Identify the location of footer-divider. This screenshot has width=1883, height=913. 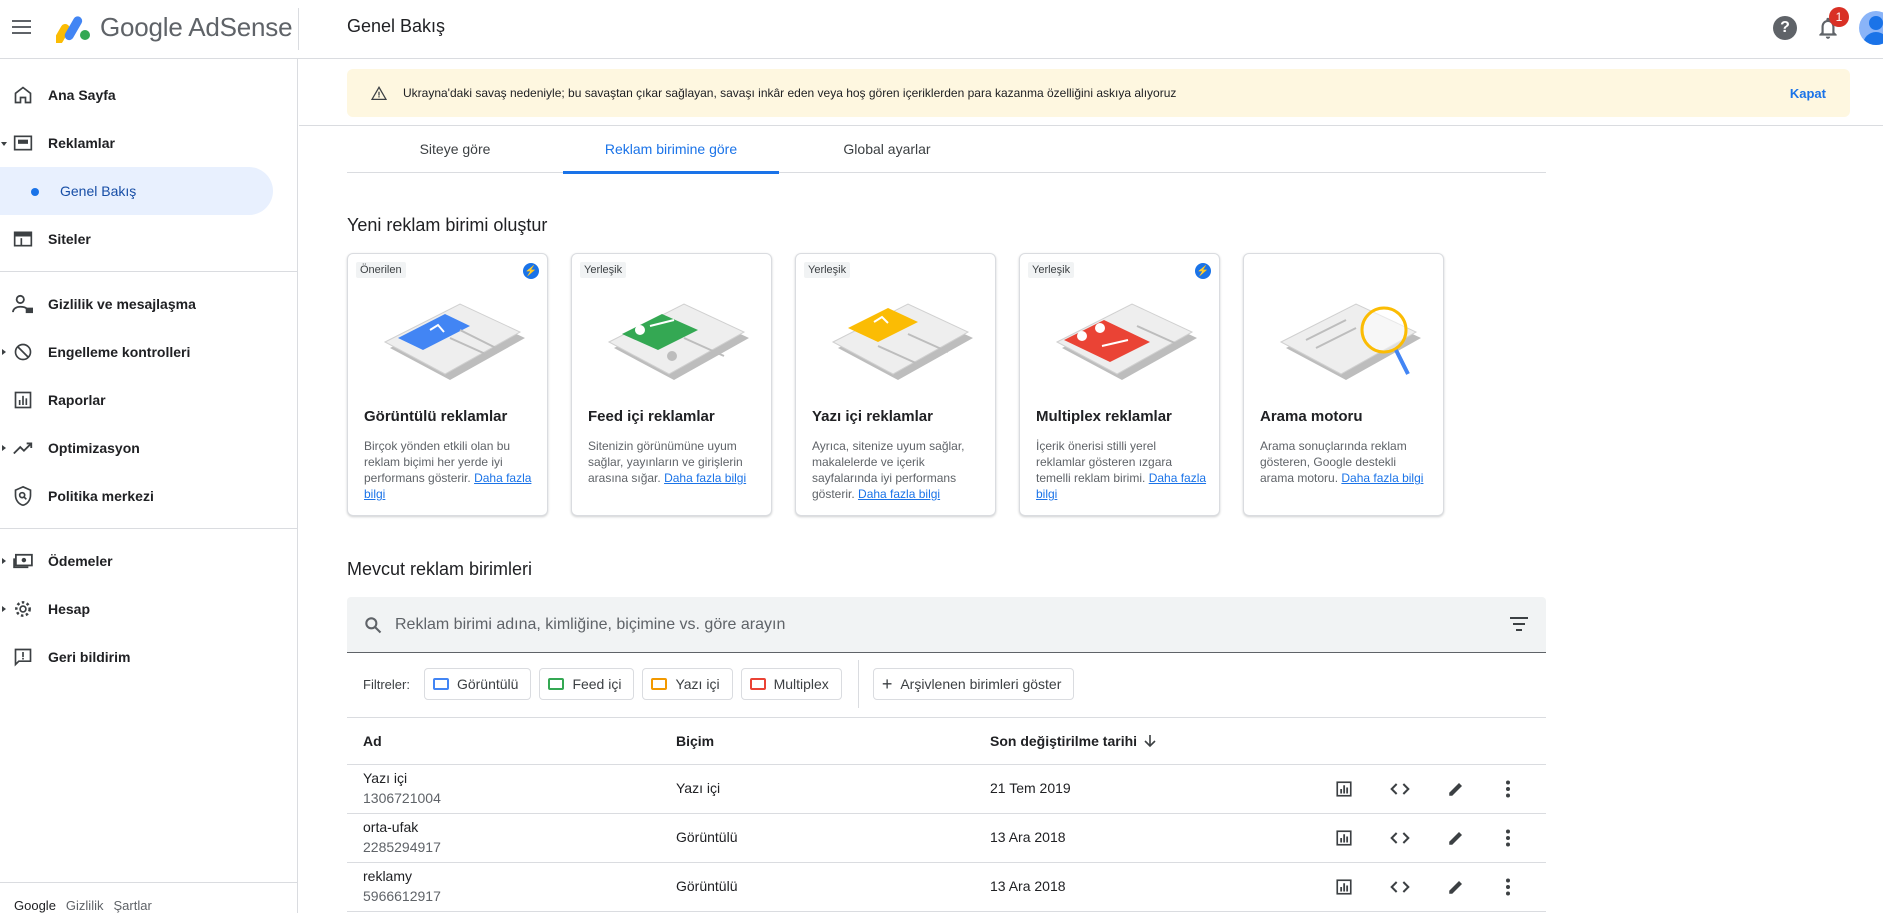
(148, 882).